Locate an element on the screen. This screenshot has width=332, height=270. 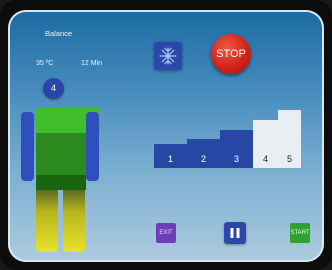
body-right-leg-zone is located at coordinates (74, 221).